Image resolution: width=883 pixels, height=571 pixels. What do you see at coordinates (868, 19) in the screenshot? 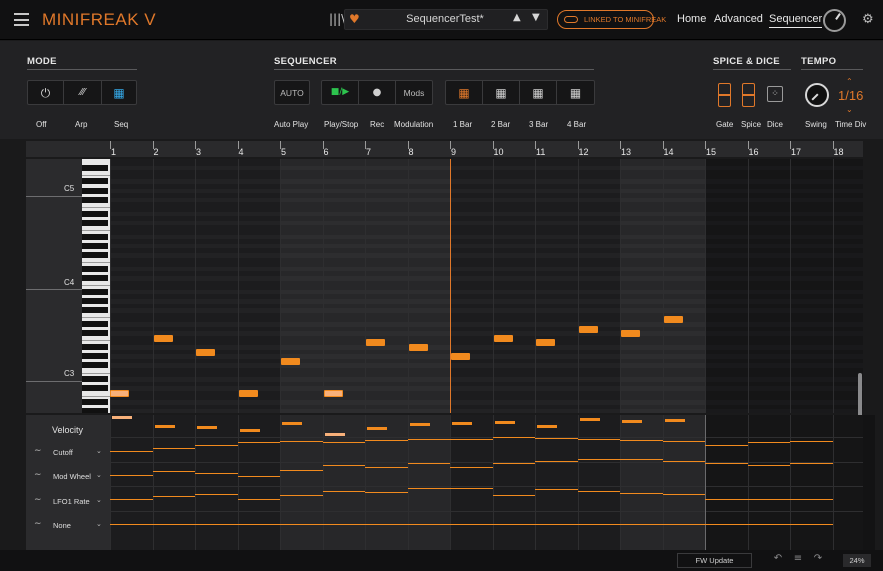
I see `gear-icon: ⚙` at bounding box center [868, 19].